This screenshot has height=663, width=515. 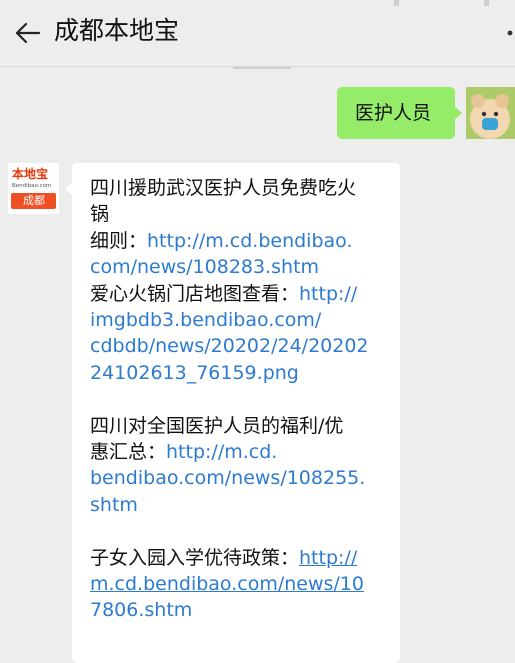 What do you see at coordinates (240, 584) in the screenshot?
I see `message-link: m.cd.bendibao.com/news/10` at bounding box center [240, 584].